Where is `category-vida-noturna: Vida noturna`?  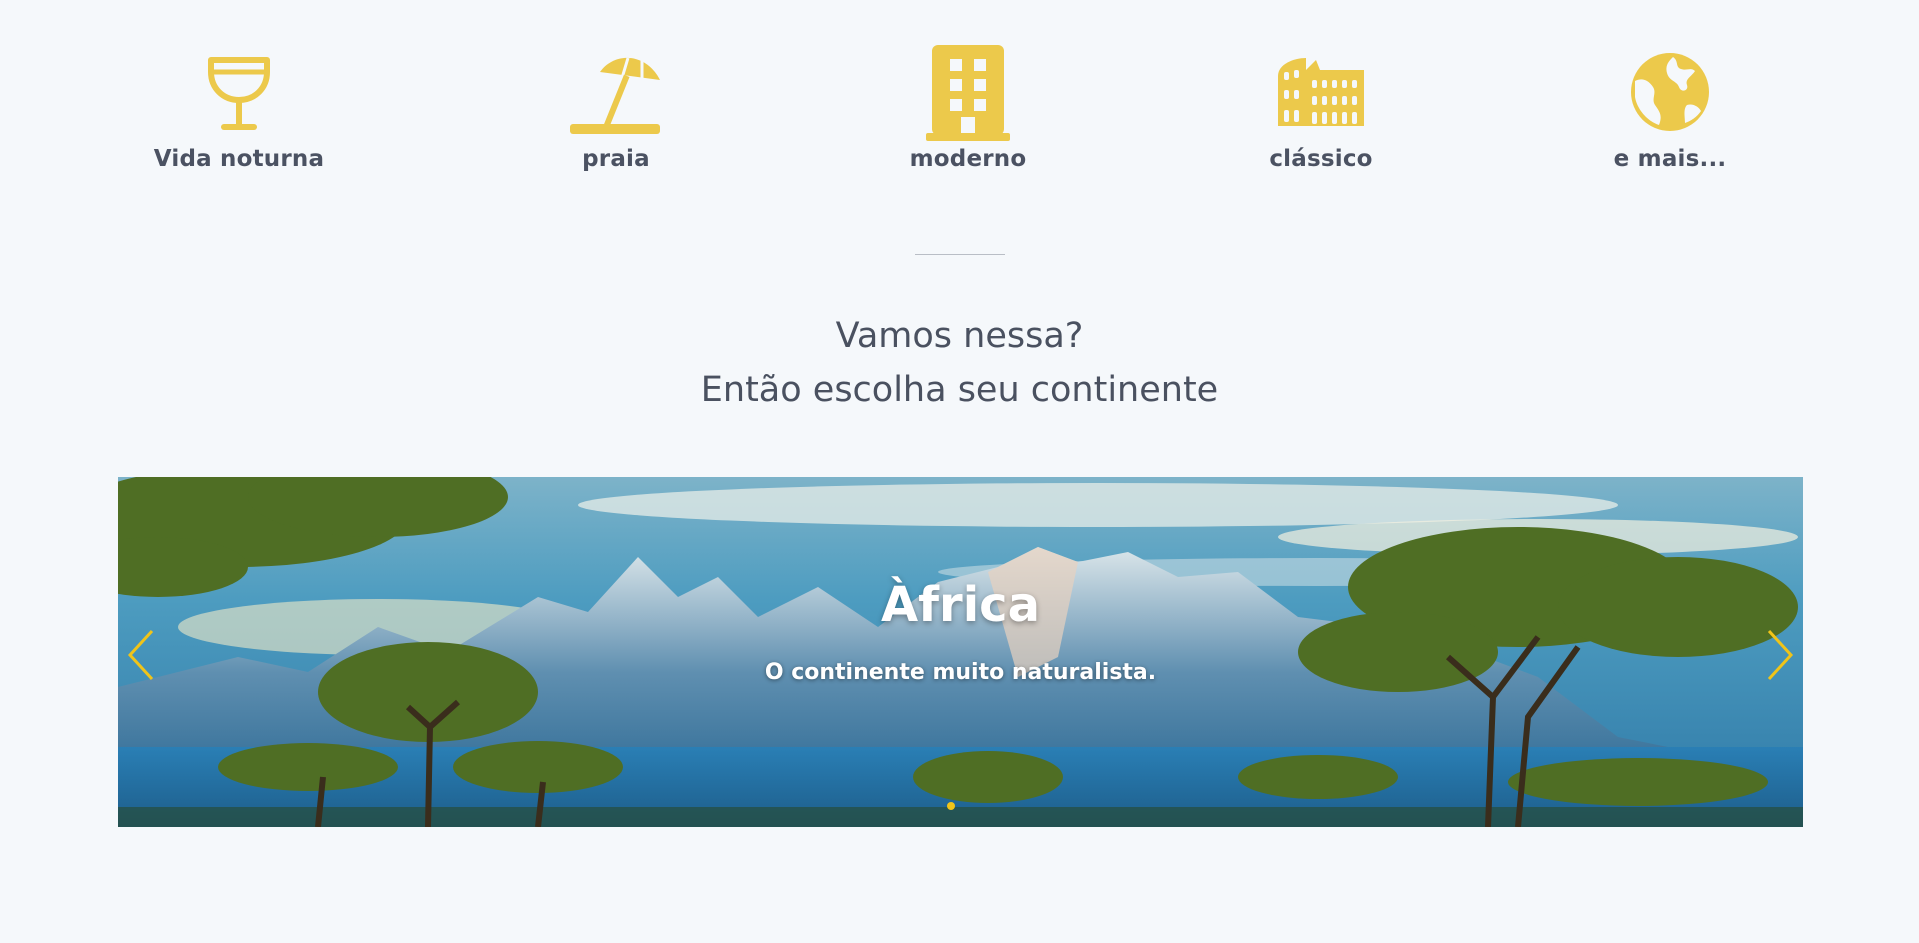
category-vida-noturna: Vida noturna is located at coordinates (239, 106).